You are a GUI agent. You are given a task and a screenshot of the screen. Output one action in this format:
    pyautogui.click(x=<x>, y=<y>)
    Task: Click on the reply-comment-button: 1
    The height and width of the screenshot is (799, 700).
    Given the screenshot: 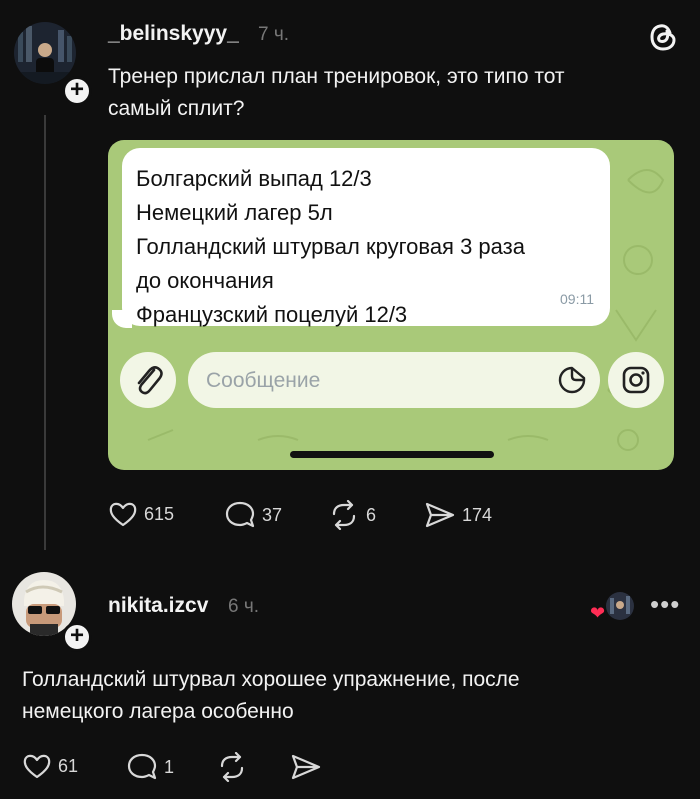 What is the action you would take?
    pyautogui.click(x=150, y=767)
    